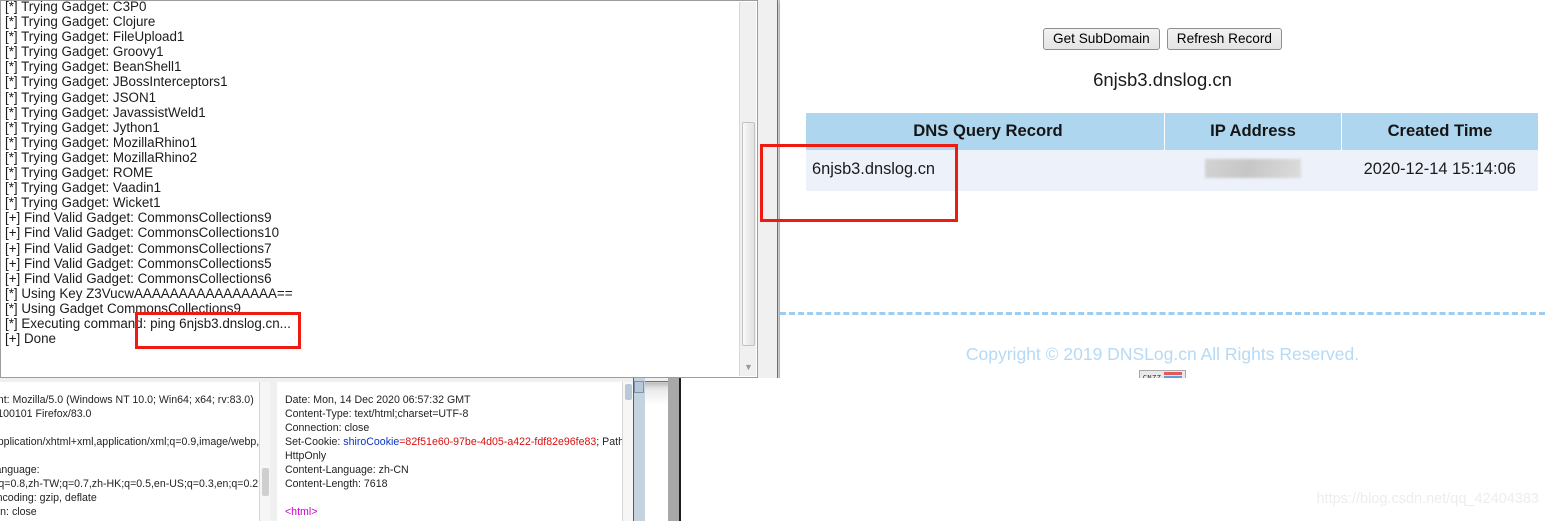 Image resolution: width=1545 pixels, height=521 pixels. What do you see at coordinates (639, 449) in the screenshot?
I see `burp-divider-left` at bounding box center [639, 449].